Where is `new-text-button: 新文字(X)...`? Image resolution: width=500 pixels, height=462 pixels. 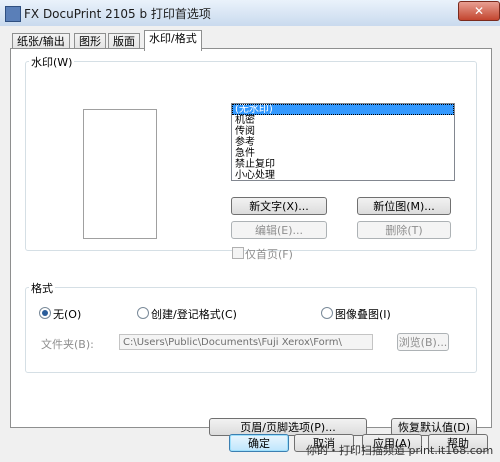 new-text-button: 新文字(X)... is located at coordinates (279, 206).